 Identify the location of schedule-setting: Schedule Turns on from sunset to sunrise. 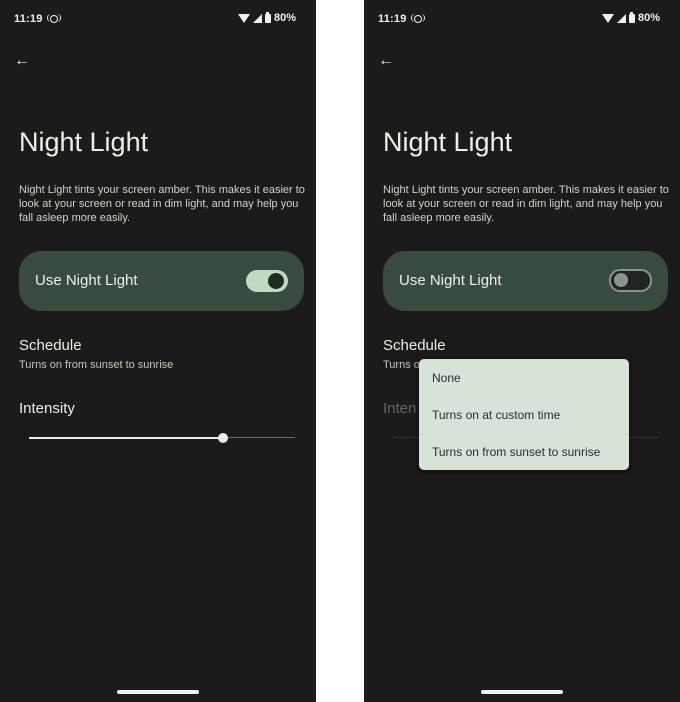
(159, 357).